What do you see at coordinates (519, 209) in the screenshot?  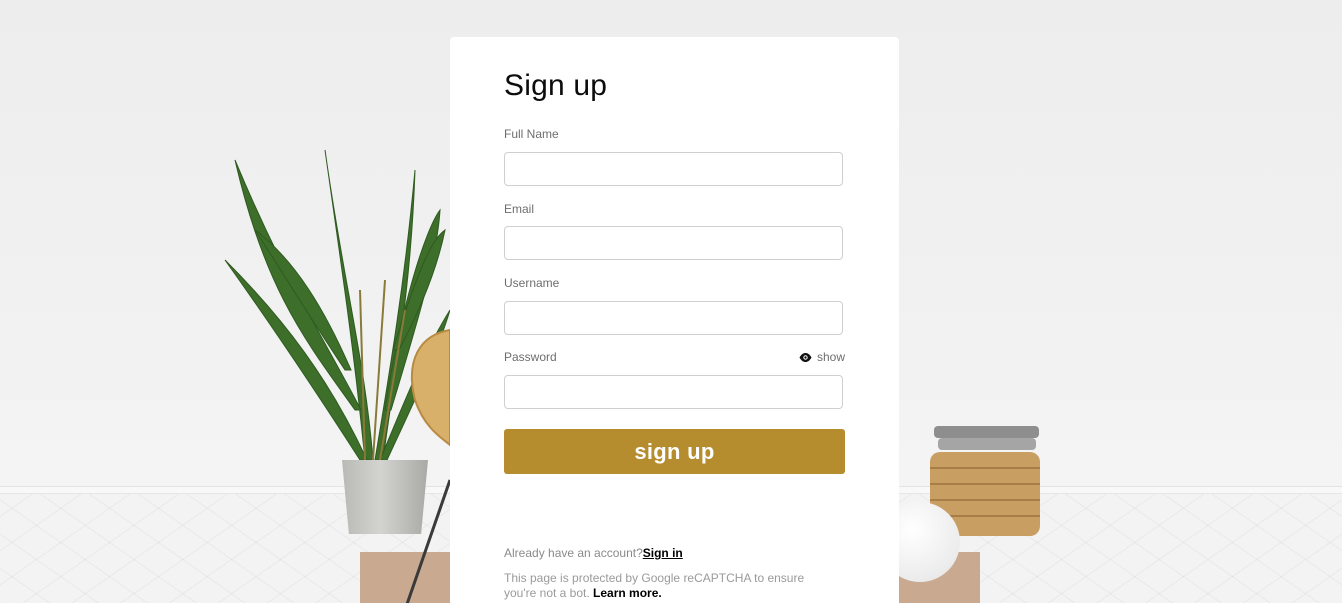 I see `email-label: Email` at bounding box center [519, 209].